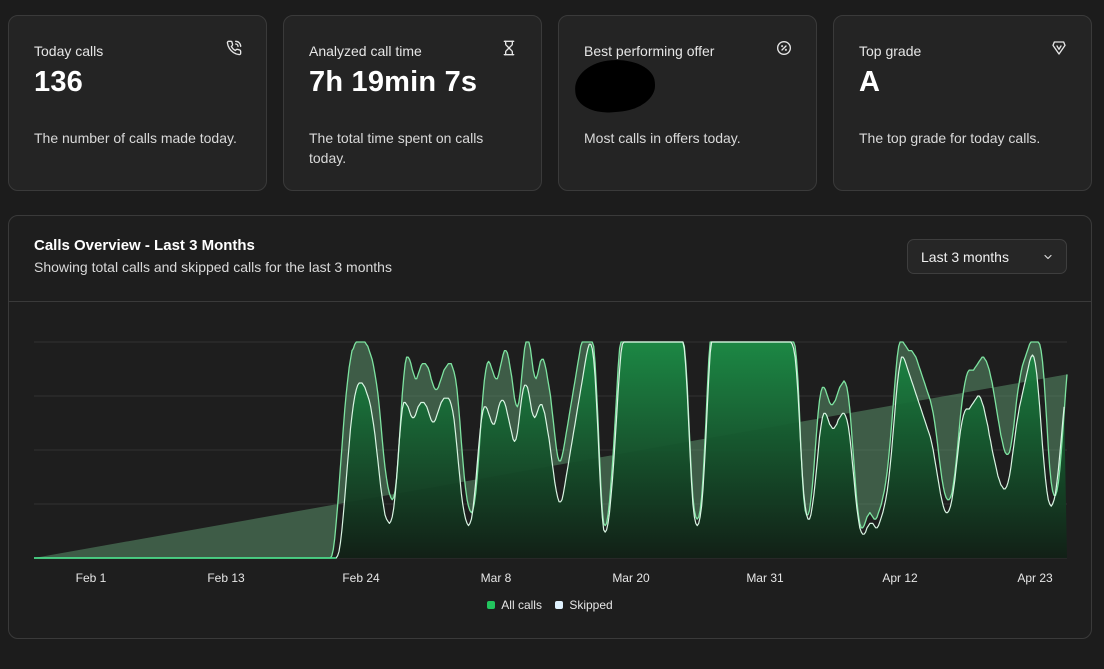  What do you see at coordinates (591, 605) in the screenshot?
I see `legend-label: Skipped` at bounding box center [591, 605].